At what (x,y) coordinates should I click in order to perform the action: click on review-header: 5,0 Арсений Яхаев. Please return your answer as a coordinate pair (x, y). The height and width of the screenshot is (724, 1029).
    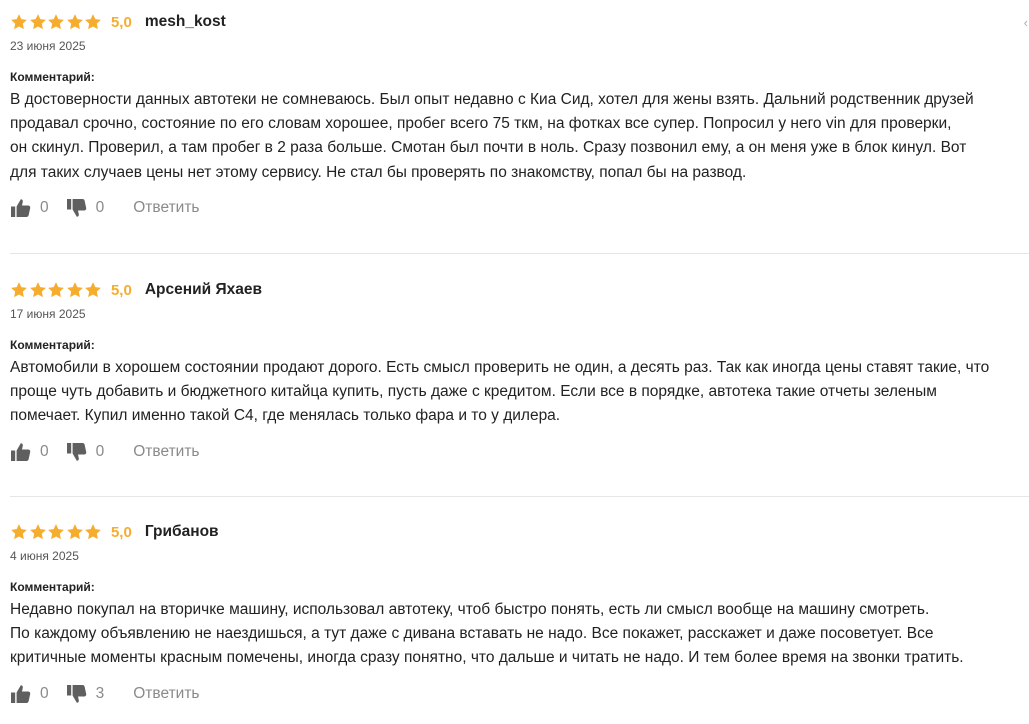
    Looking at the image, I should click on (519, 290).